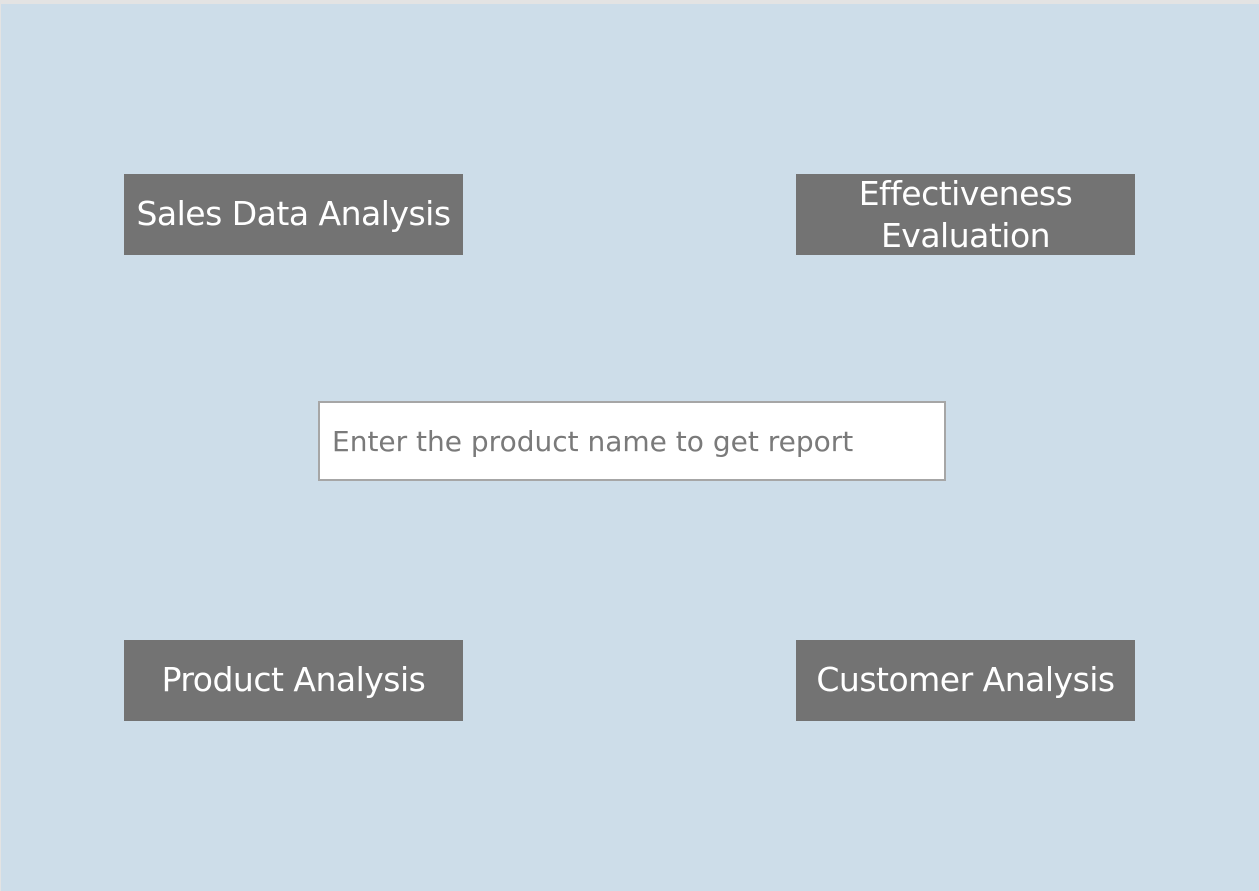 The height and width of the screenshot is (891, 1259). I want to click on sales-data-analysis-button: Sales Data Analysis, so click(293, 214).